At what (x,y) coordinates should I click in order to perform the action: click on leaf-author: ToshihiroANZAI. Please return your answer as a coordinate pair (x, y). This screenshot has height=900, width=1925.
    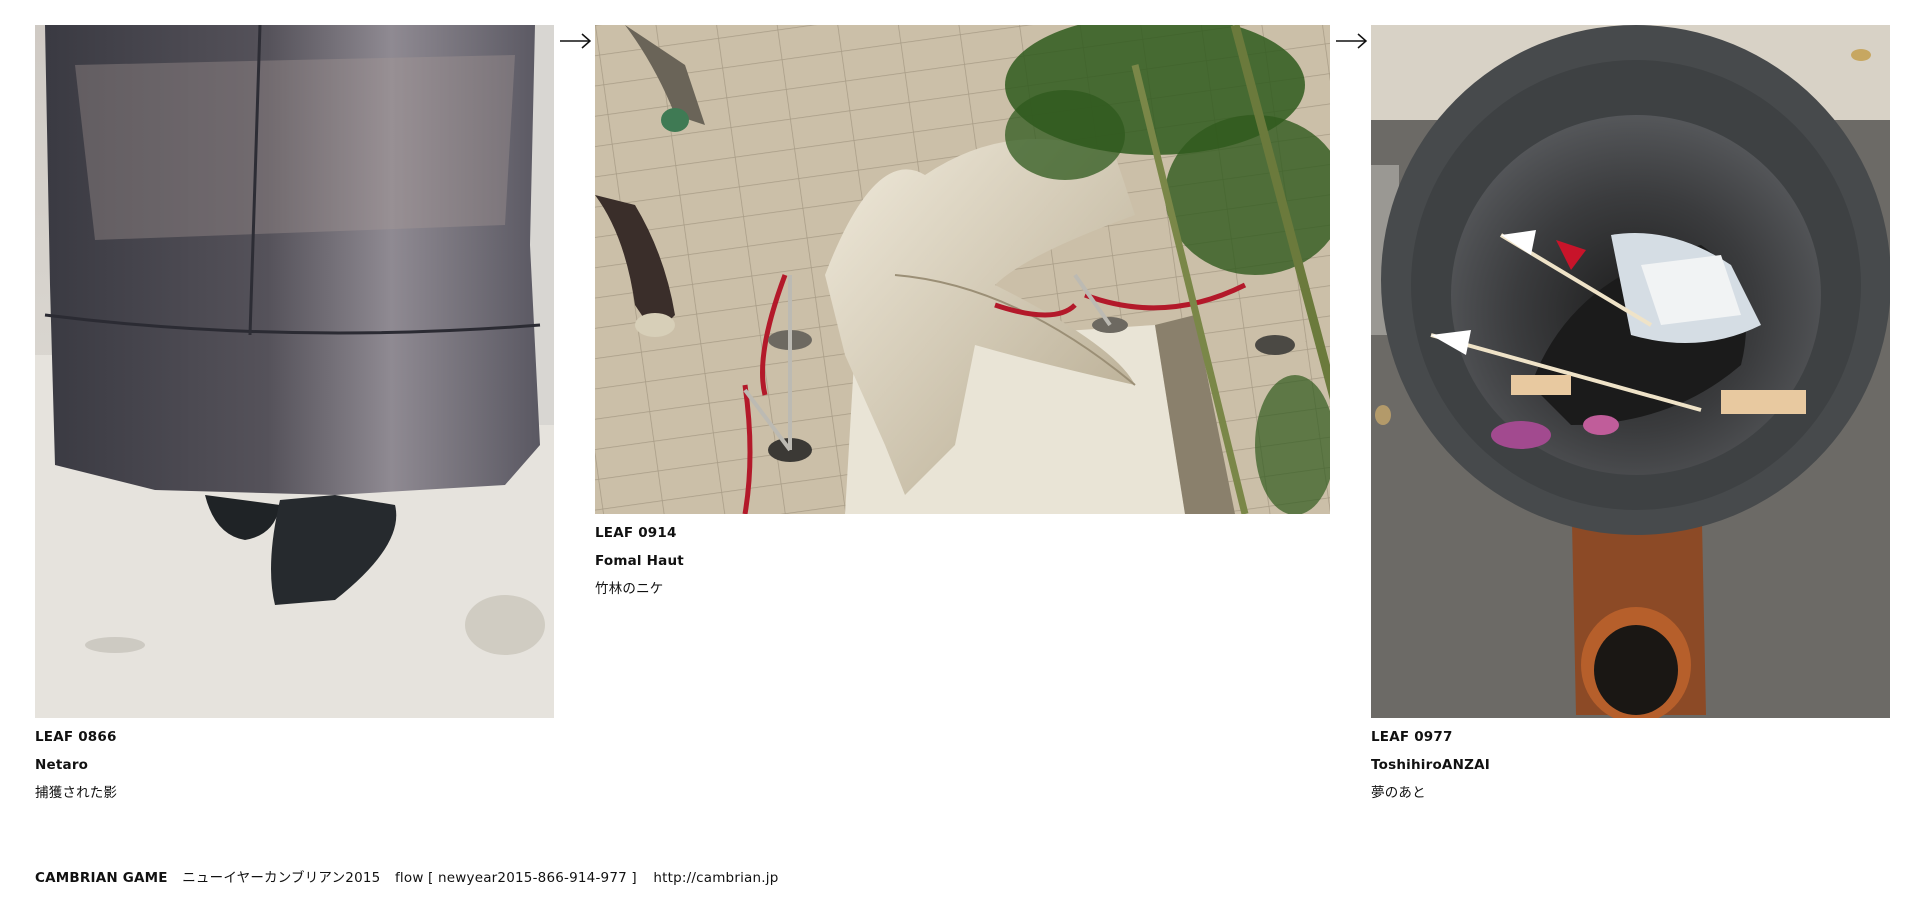
    Looking at the image, I should click on (1430, 765).